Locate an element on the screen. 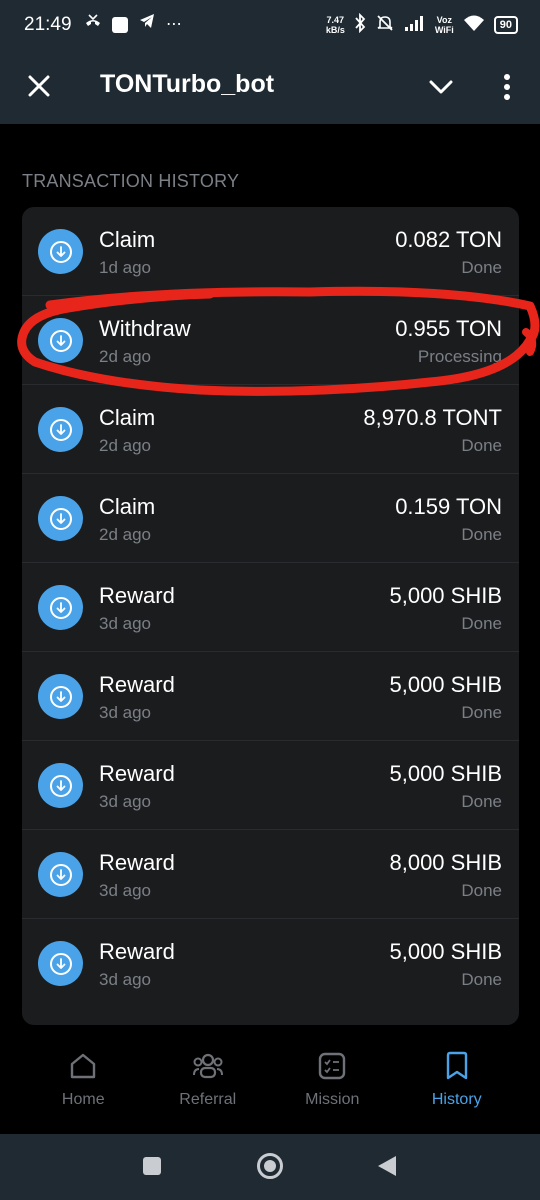 This screenshot has width=540, height=1200. recents-button is located at coordinates (152, 1166).